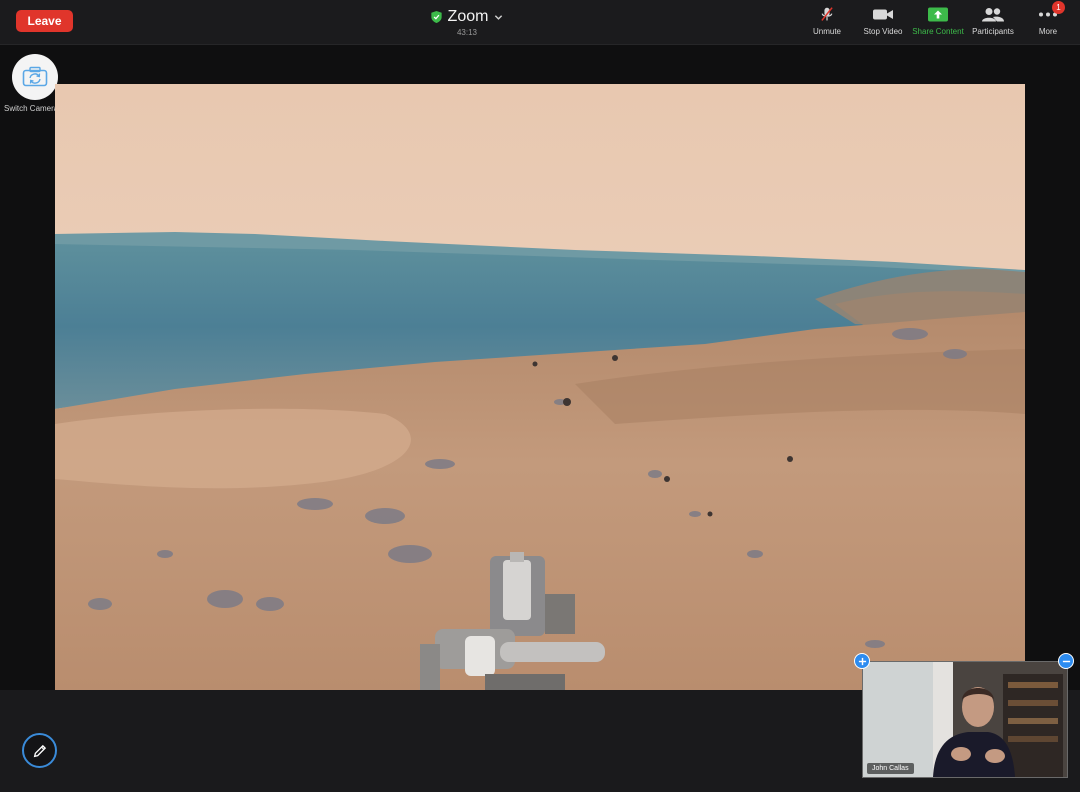 This screenshot has width=1080, height=792. I want to click on self-view-video: John Callas, so click(965, 719).